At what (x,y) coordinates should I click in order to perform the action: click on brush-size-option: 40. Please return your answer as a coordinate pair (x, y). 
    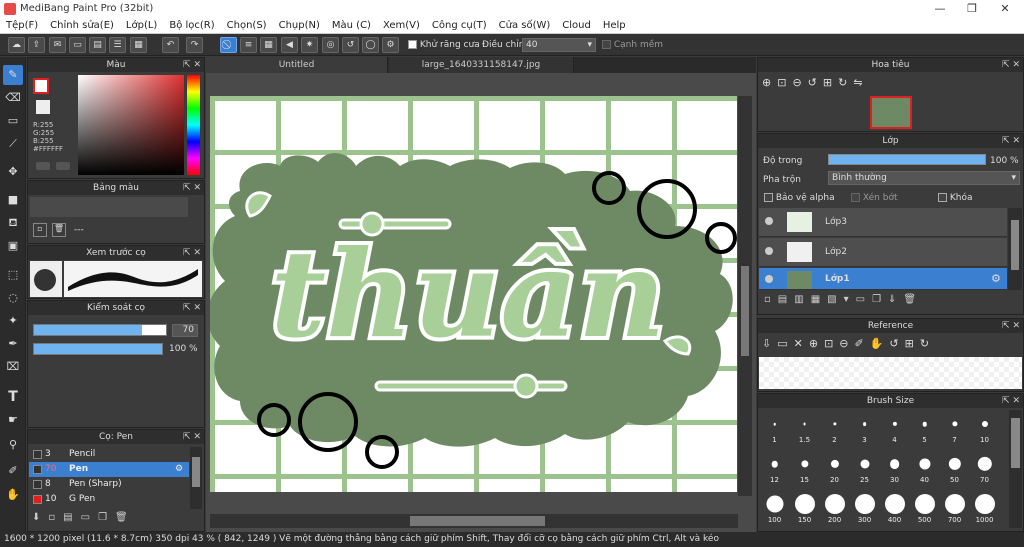
    Looking at the image, I should click on (924, 468).